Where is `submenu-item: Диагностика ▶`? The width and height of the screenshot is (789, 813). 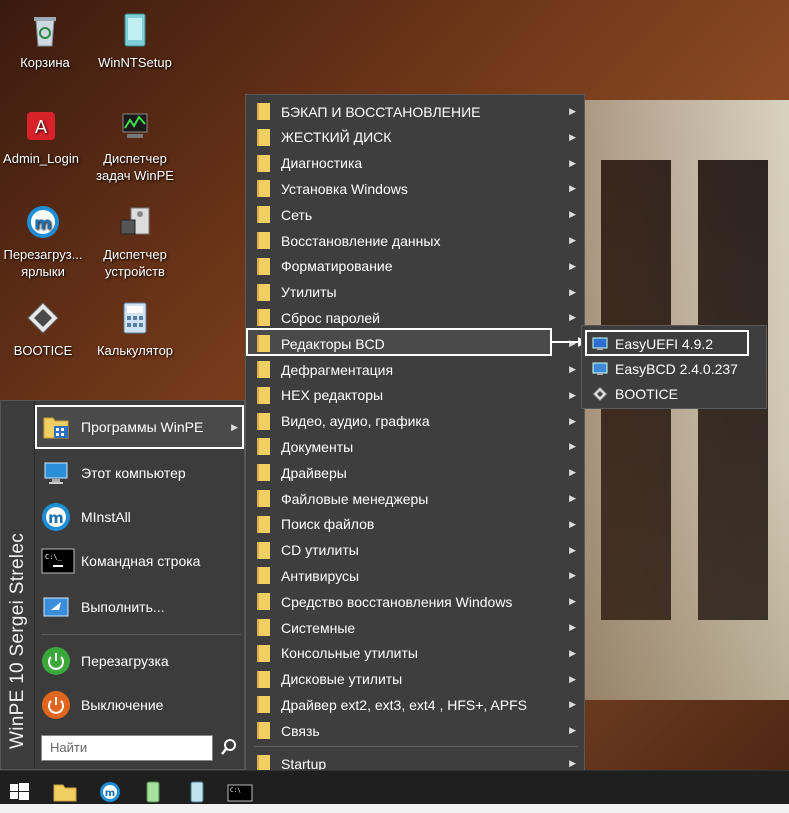 submenu-item: Диагностика ▶ is located at coordinates (416, 163).